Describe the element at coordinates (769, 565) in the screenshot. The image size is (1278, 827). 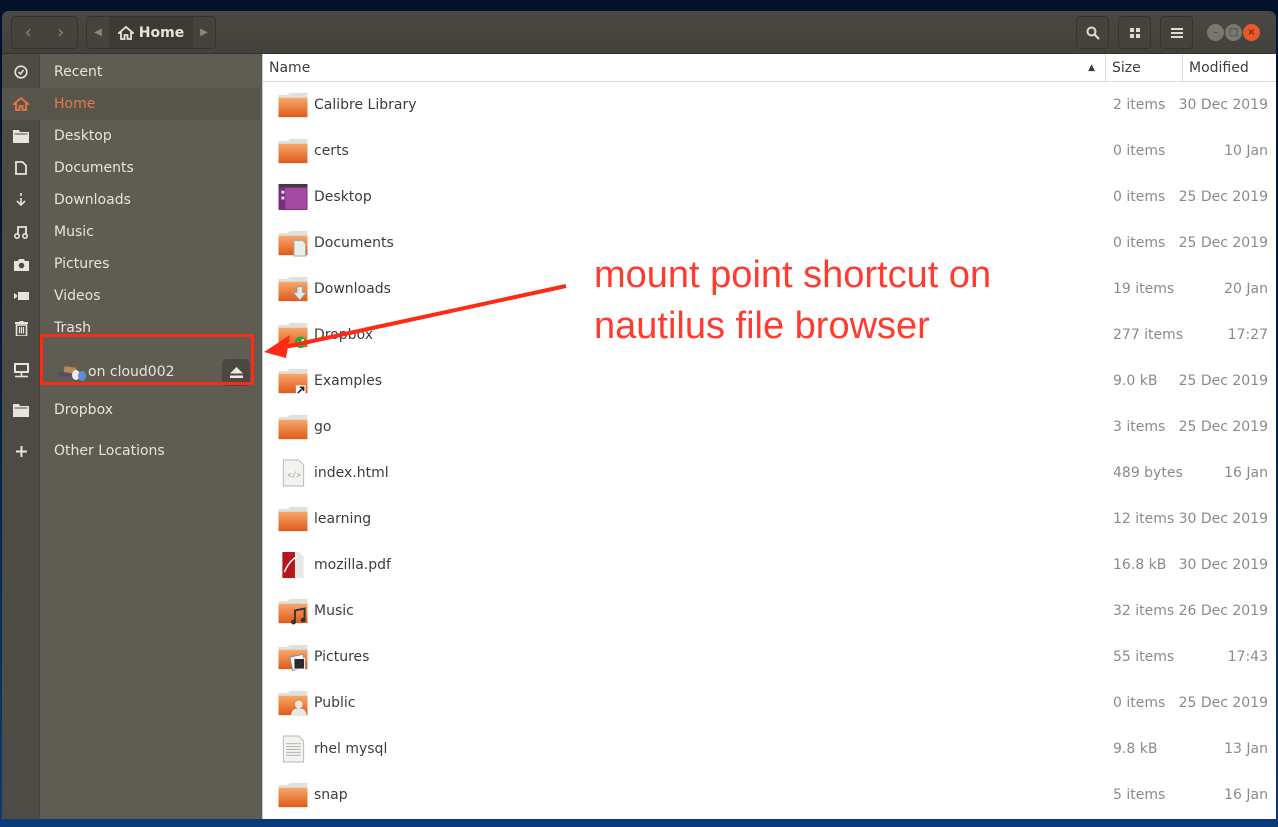
I see `file-row: mozilla.pdf 16.8 kB 30 Dec 2019` at that location.